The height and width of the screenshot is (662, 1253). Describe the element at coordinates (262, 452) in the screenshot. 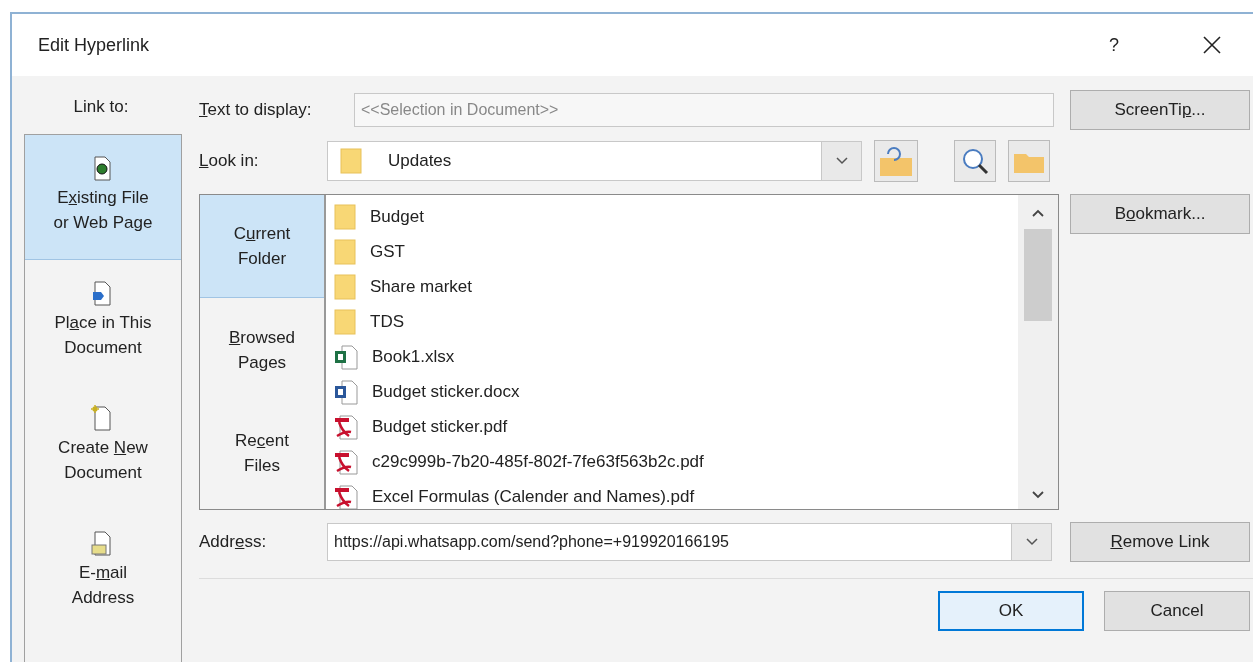

I see `browse-tab: Recent Files` at that location.